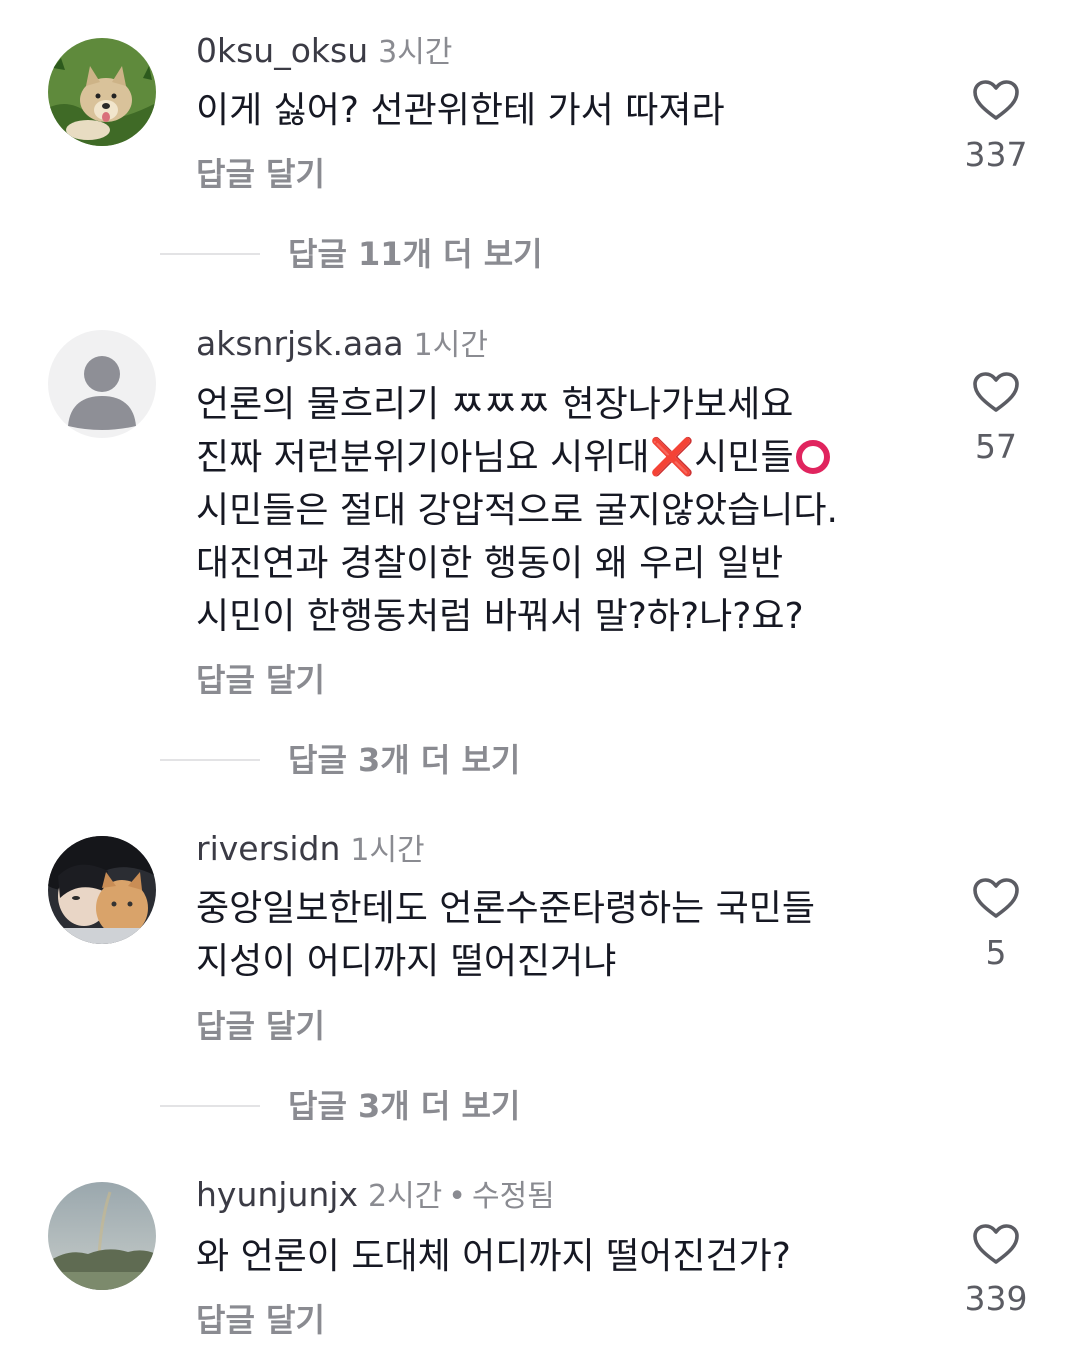 The image size is (1080, 1367). I want to click on comment-text: 와 언론이 도대체 어디까지 떨어진건가?, so click(493, 1256).